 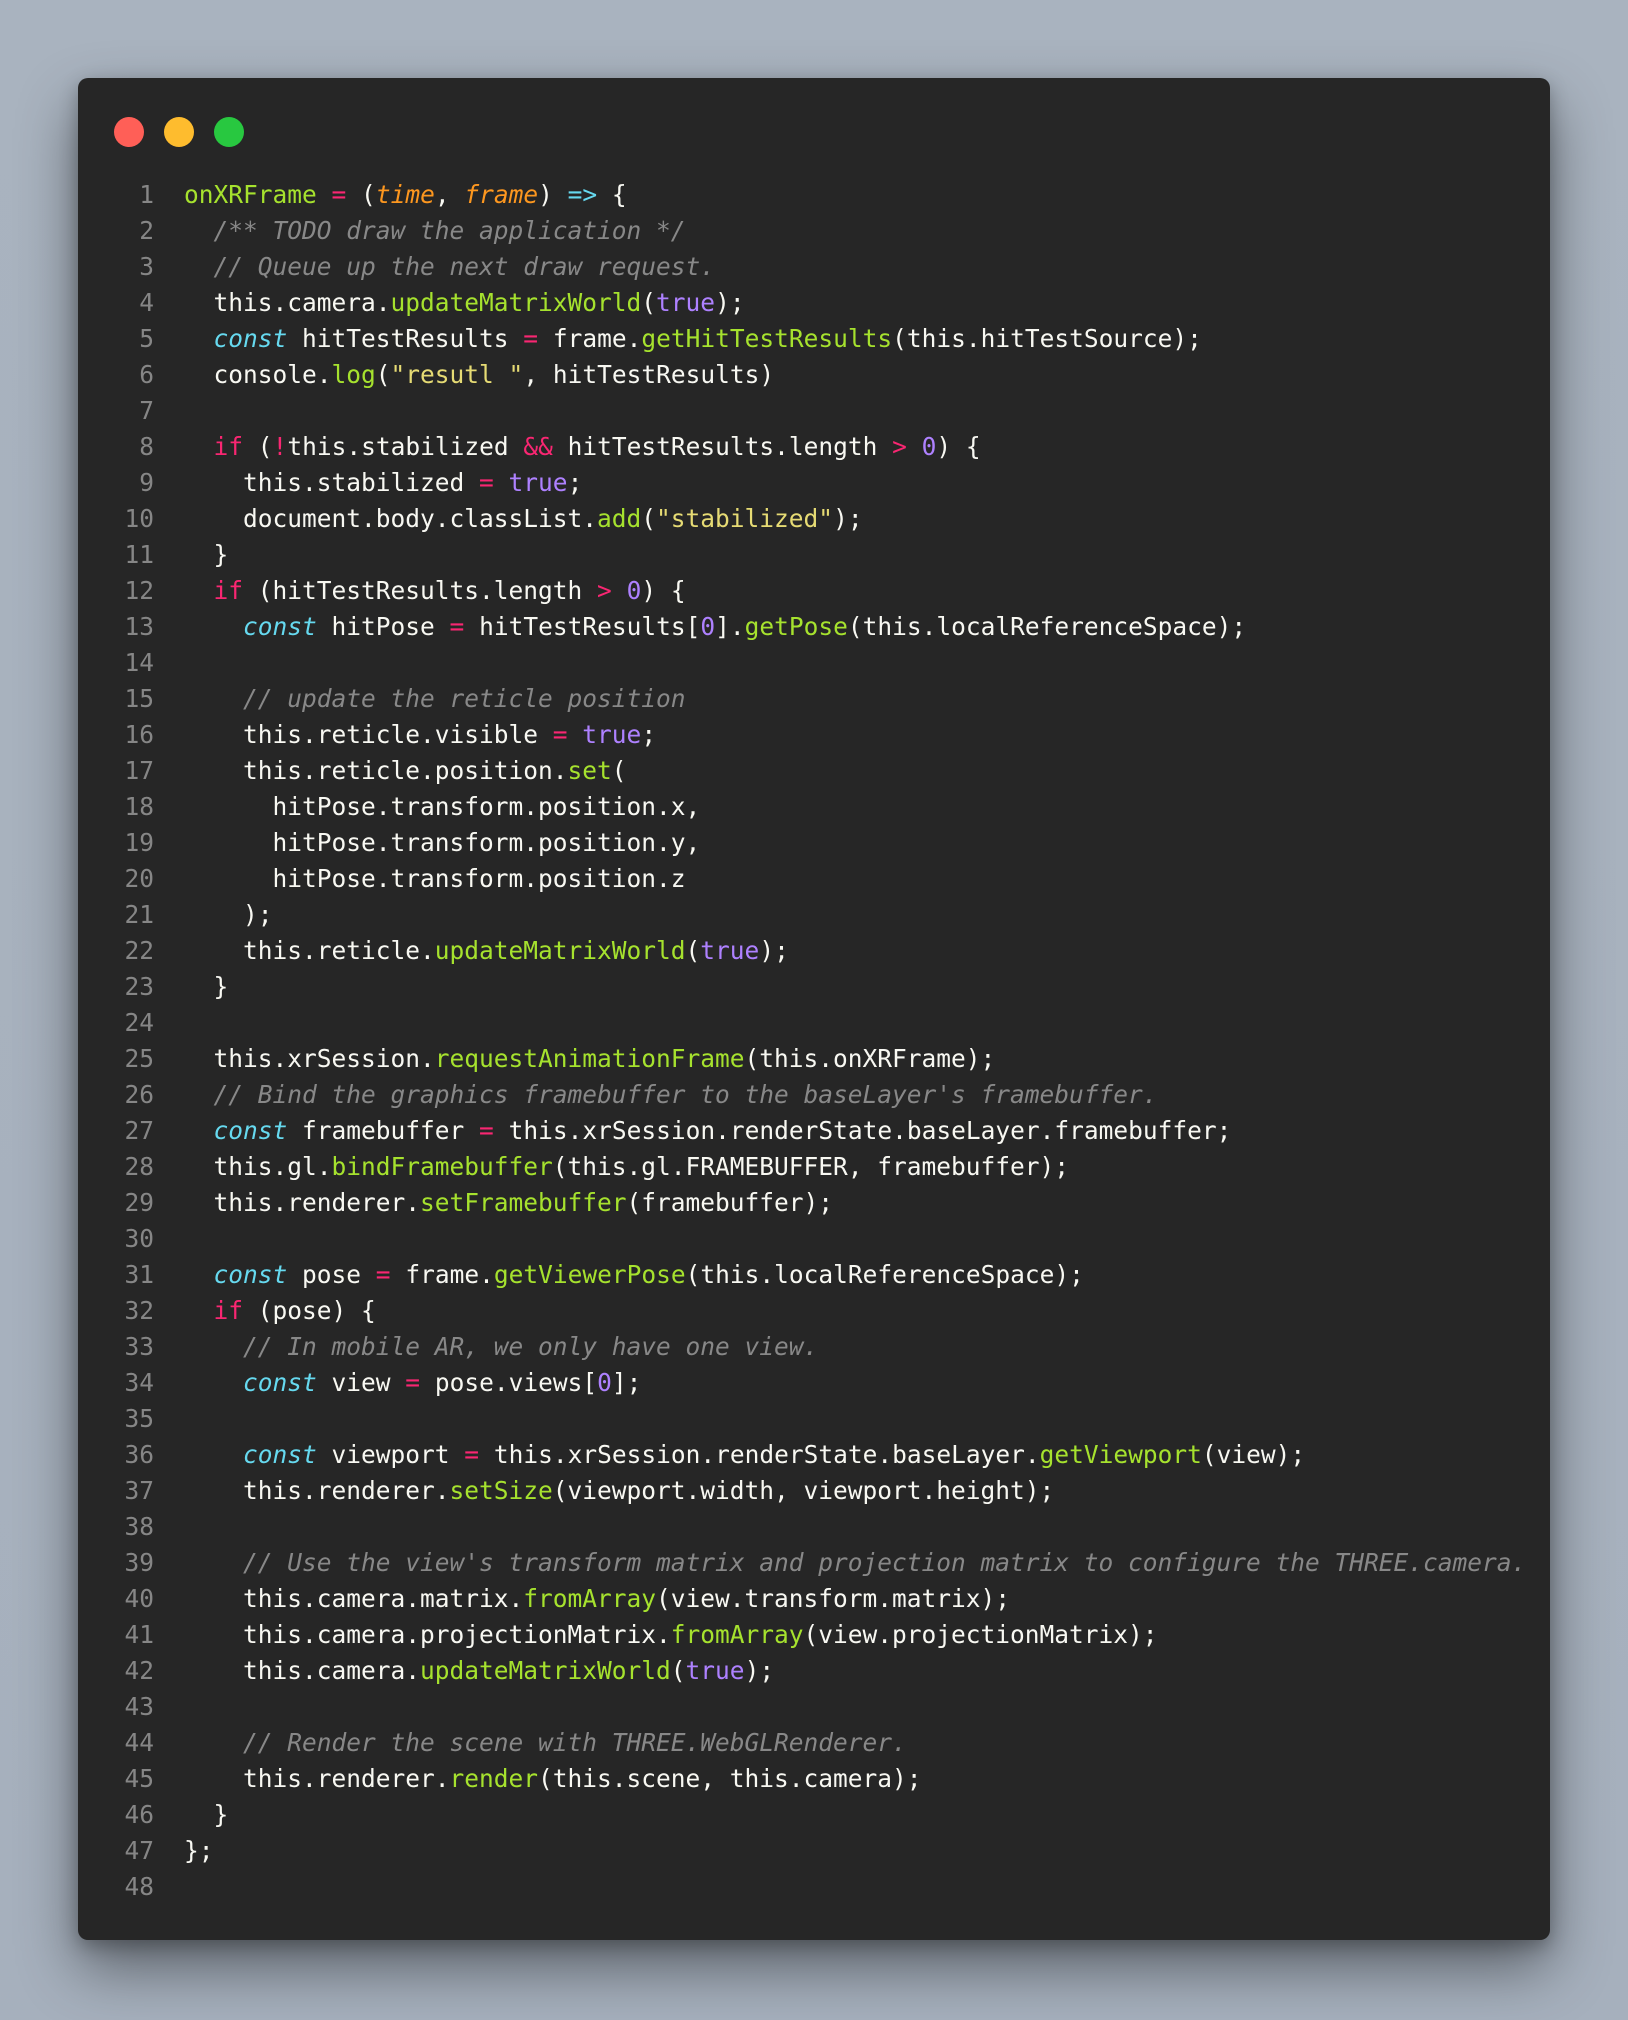 I want to click on code-line: 16 this.reticle.visible = true;, so click(x=802, y=735).